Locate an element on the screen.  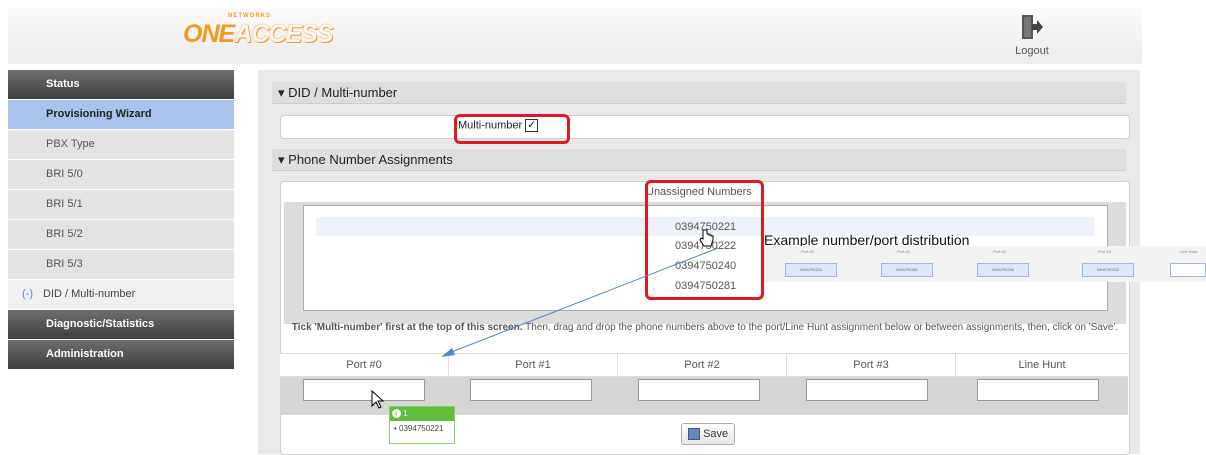
arrow-cursor-icon is located at coordinates (378, 399).